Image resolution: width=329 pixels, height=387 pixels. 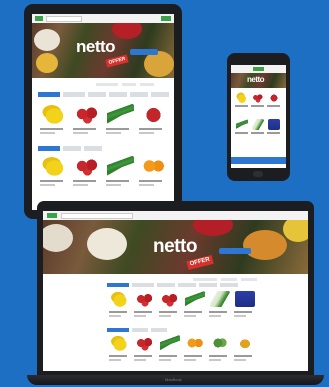 I want to click on laptop-toolbar, so click(x=248, y=279).